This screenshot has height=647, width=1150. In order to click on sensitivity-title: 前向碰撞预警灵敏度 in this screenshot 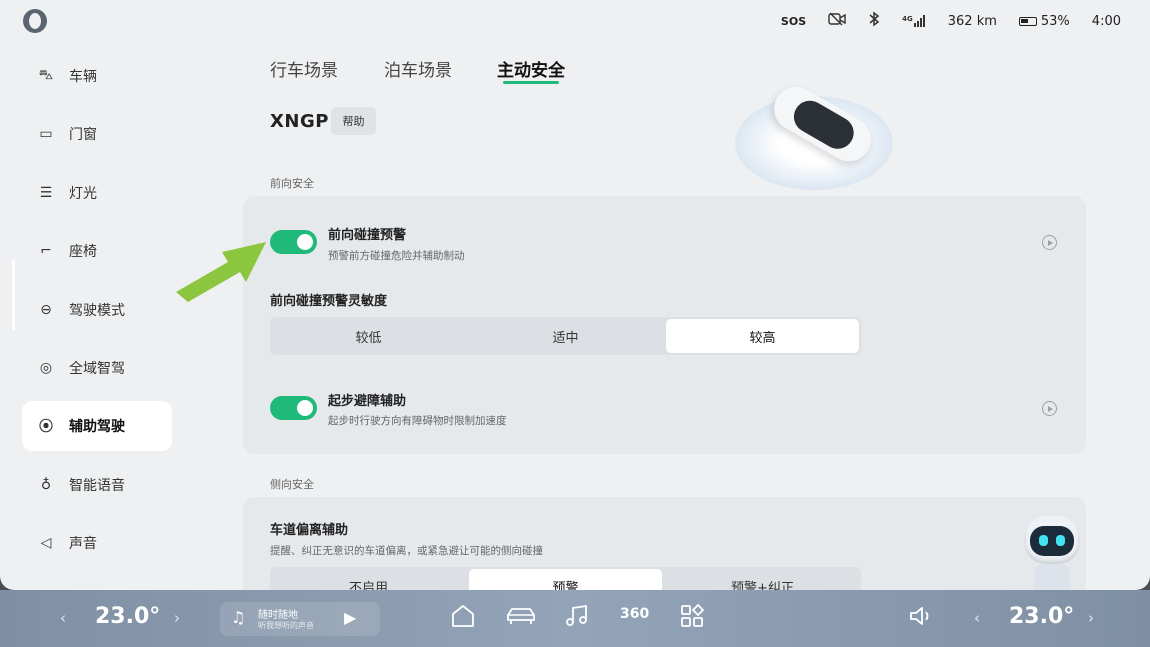, I will do `click(329, 301)`.